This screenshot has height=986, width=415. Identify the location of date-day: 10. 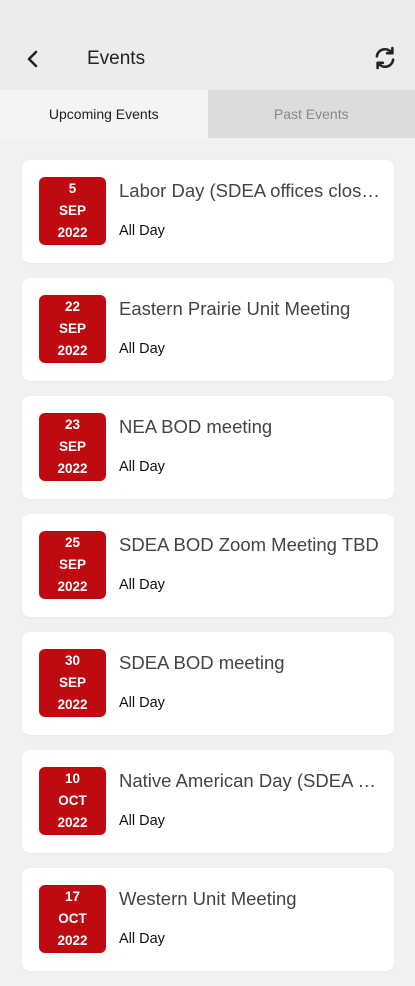
(72, 779).